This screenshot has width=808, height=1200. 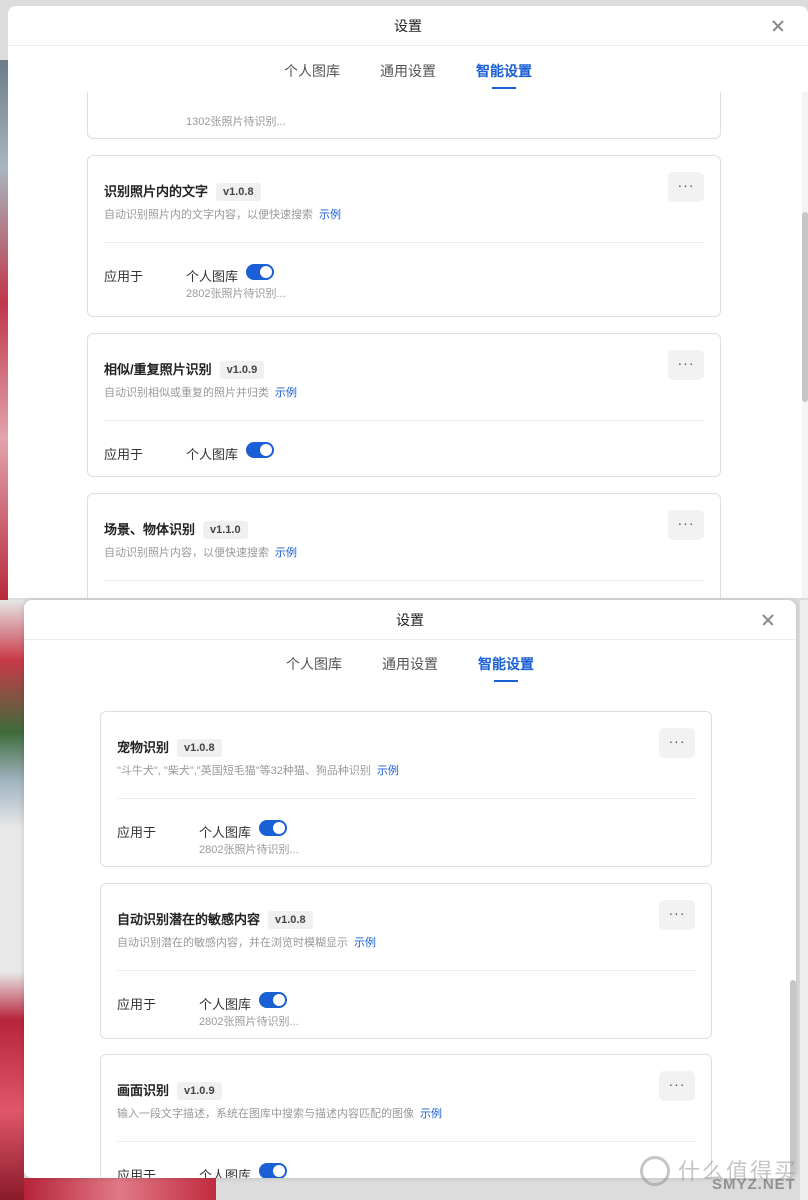 What do you see at coordinates (200, 393) in the screenshot?
I see `card-description: 自动识别相似或重复的照片并归类 示例` at bounding box center [200, 393].